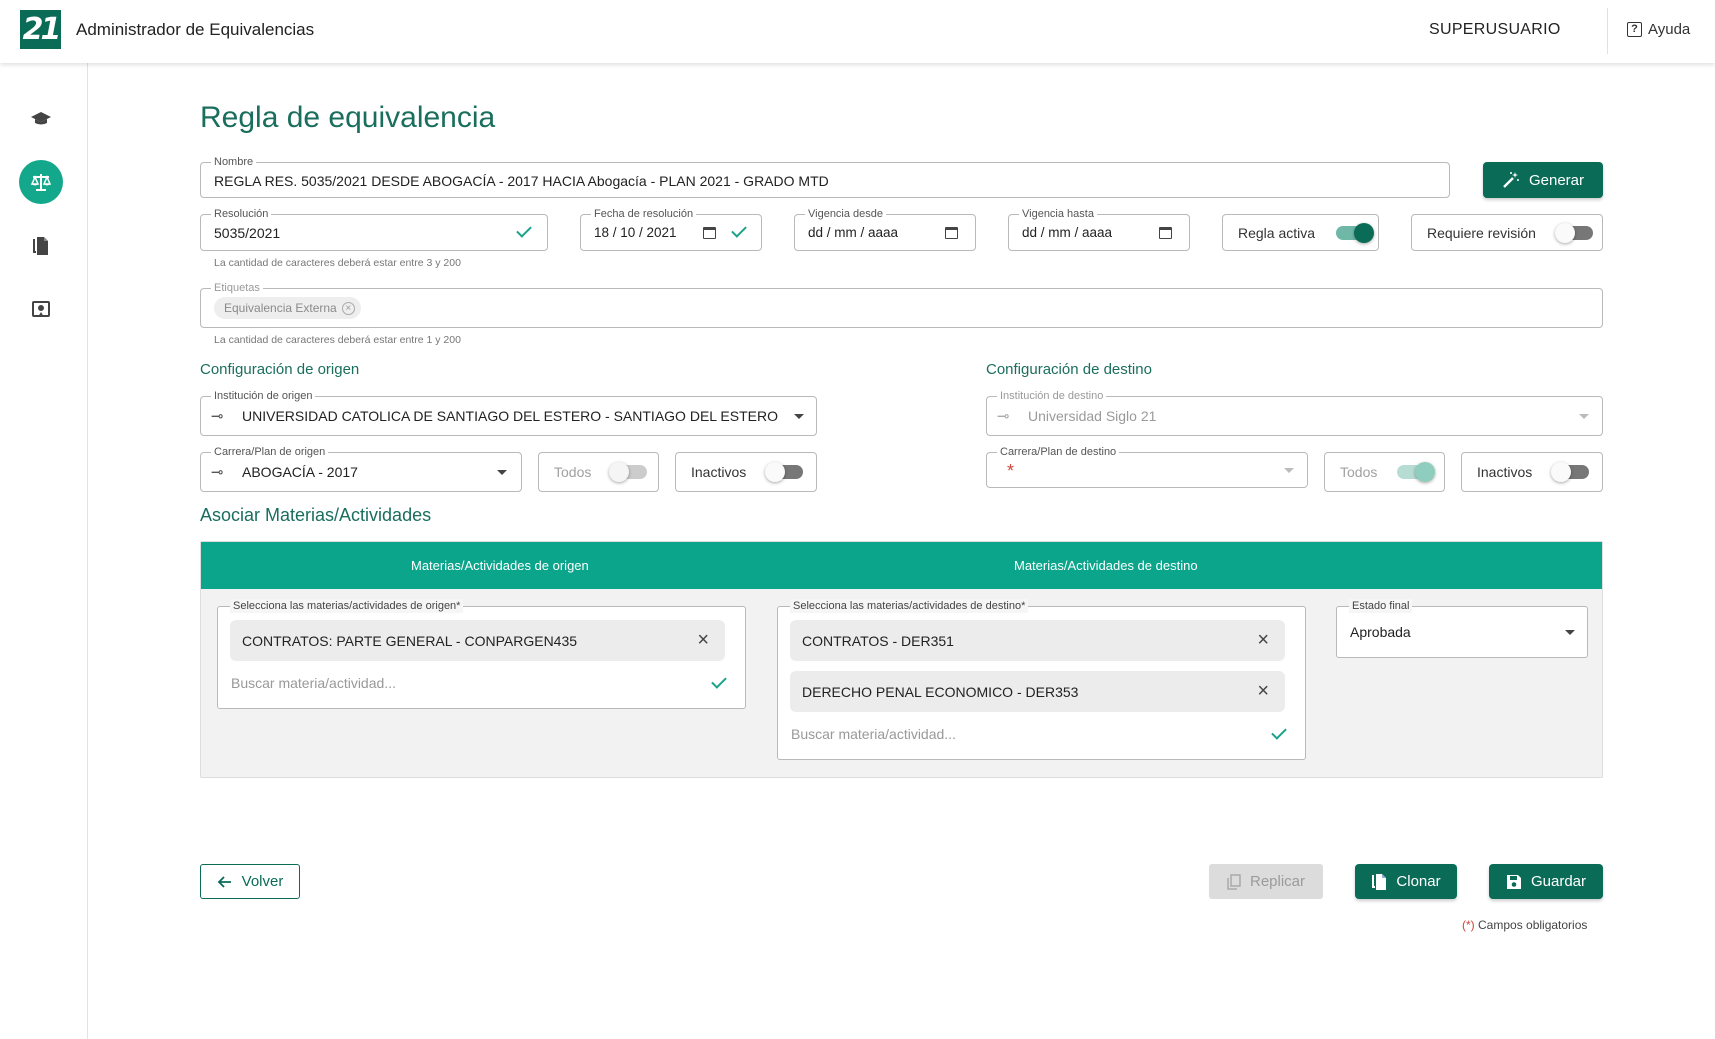 This screenshot has width=1715, height=1039. Describe the element at coordinates (1574, 232) in the screenshot. I see `requiere-revision-switch` at that location.